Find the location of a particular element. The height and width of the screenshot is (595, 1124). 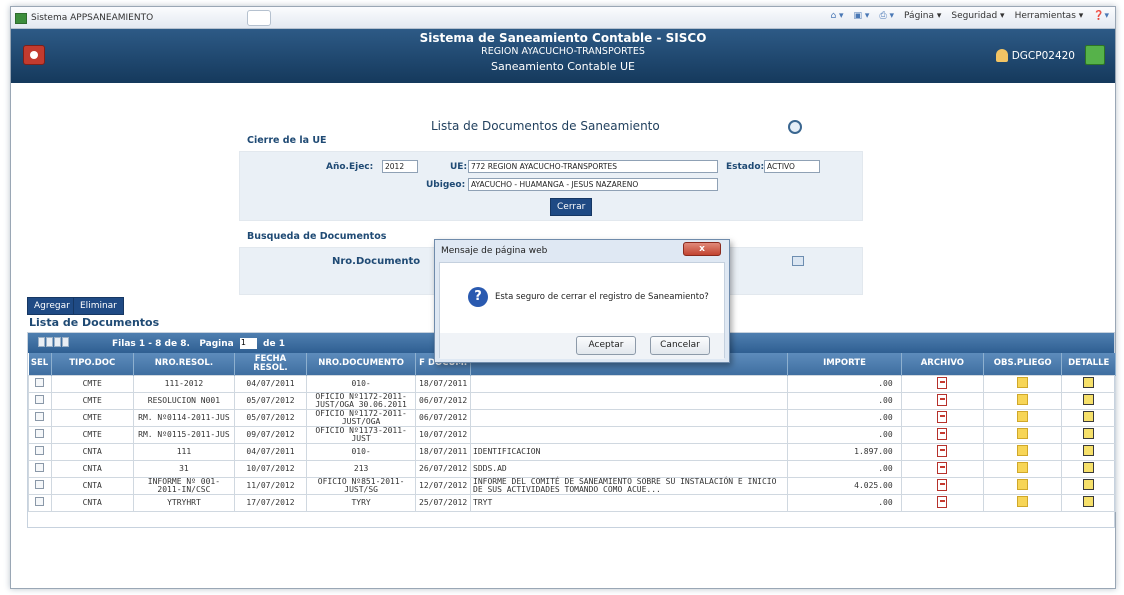

help-icon: ❓▾ is located at coordinates (1101, 16).